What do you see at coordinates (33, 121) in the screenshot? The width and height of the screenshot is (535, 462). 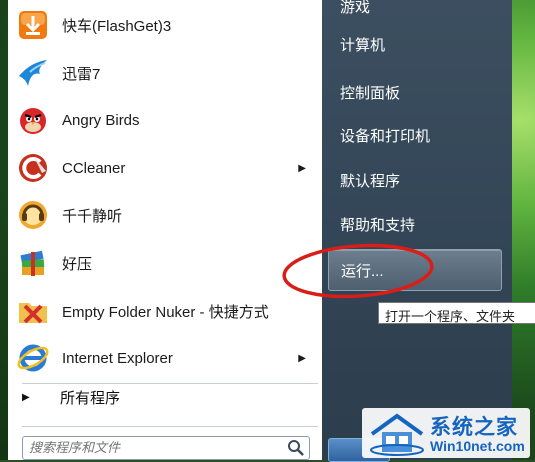 I see `angry-birds-icon` at bounding box center [33, 121].